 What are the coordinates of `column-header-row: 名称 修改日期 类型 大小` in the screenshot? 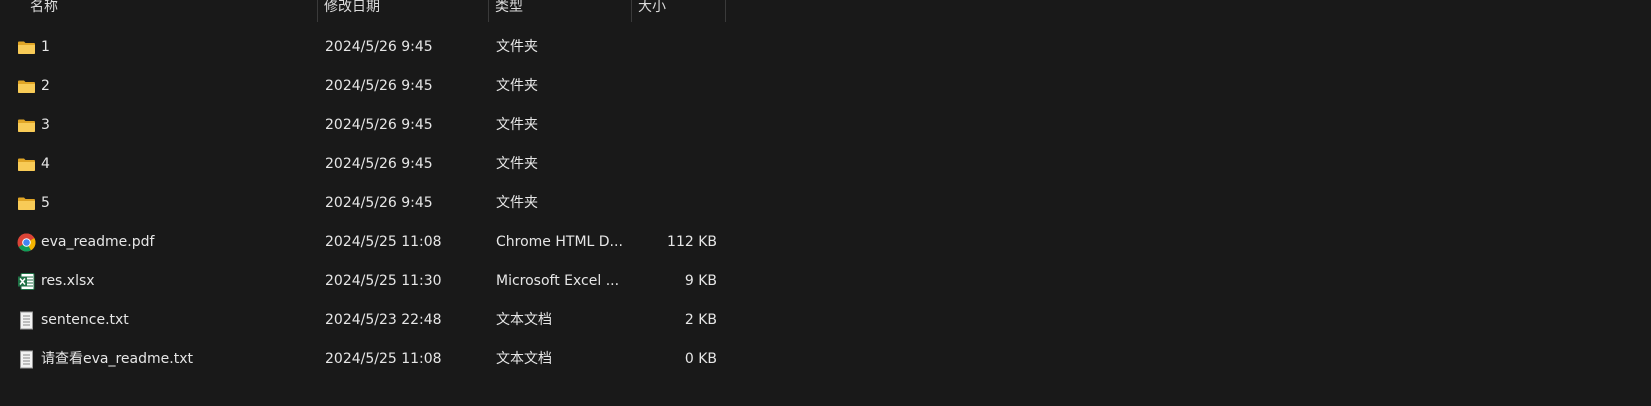 It's located at (825, 12).